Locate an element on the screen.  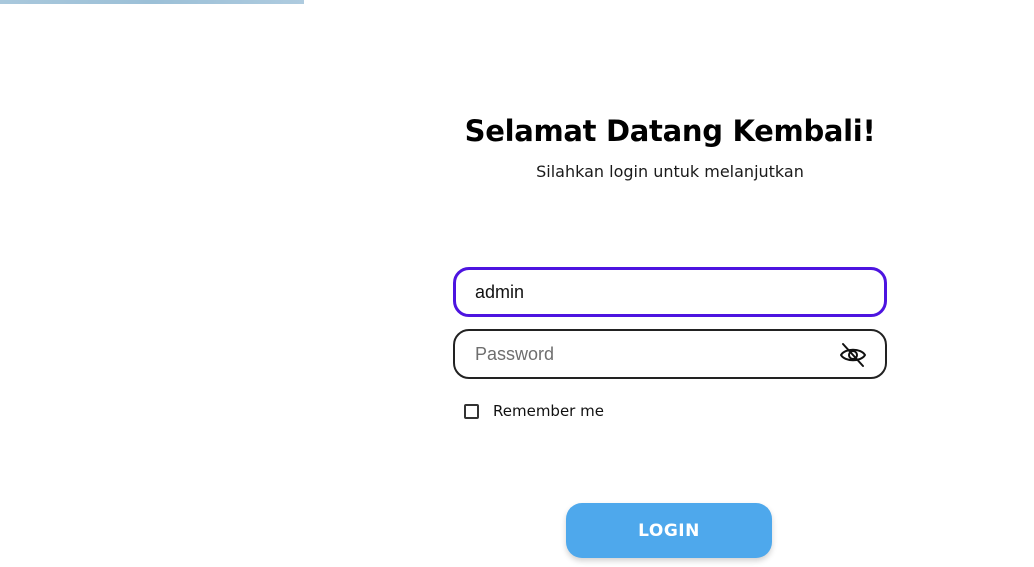
username-input is located at coordinates (650, 292).